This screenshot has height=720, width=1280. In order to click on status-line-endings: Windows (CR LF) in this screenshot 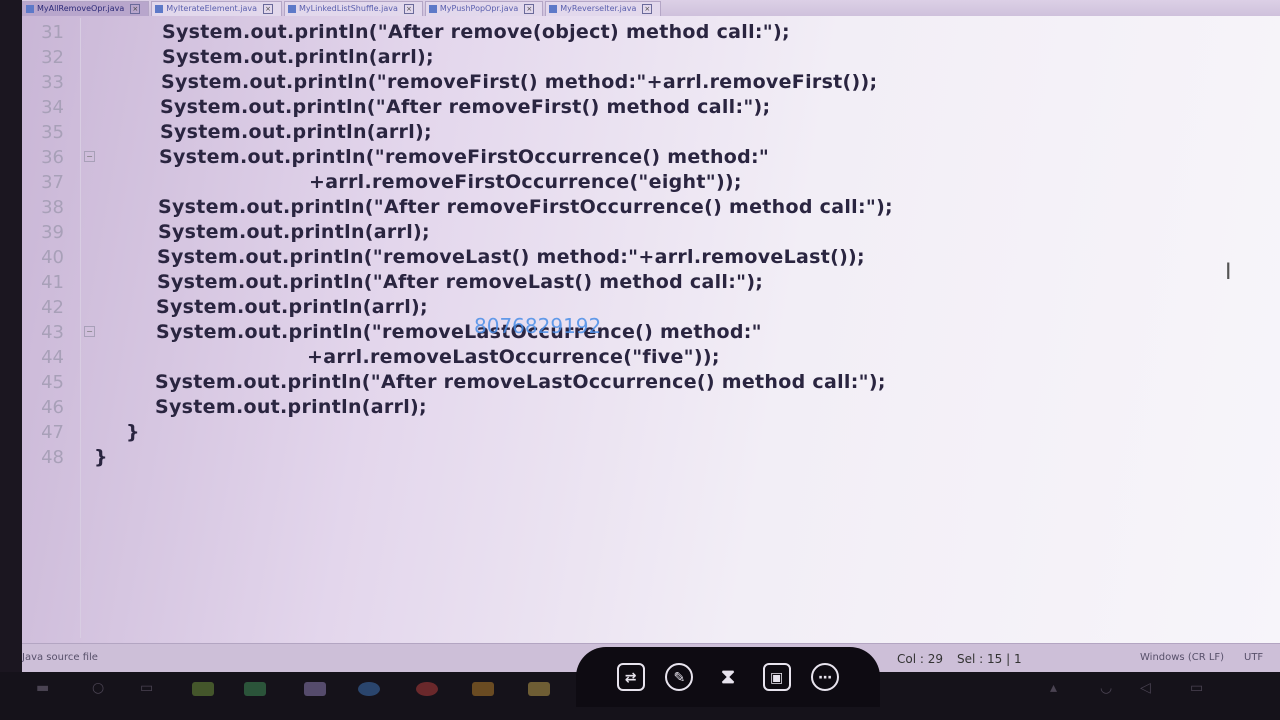, I will do `click(1182, 657)`.